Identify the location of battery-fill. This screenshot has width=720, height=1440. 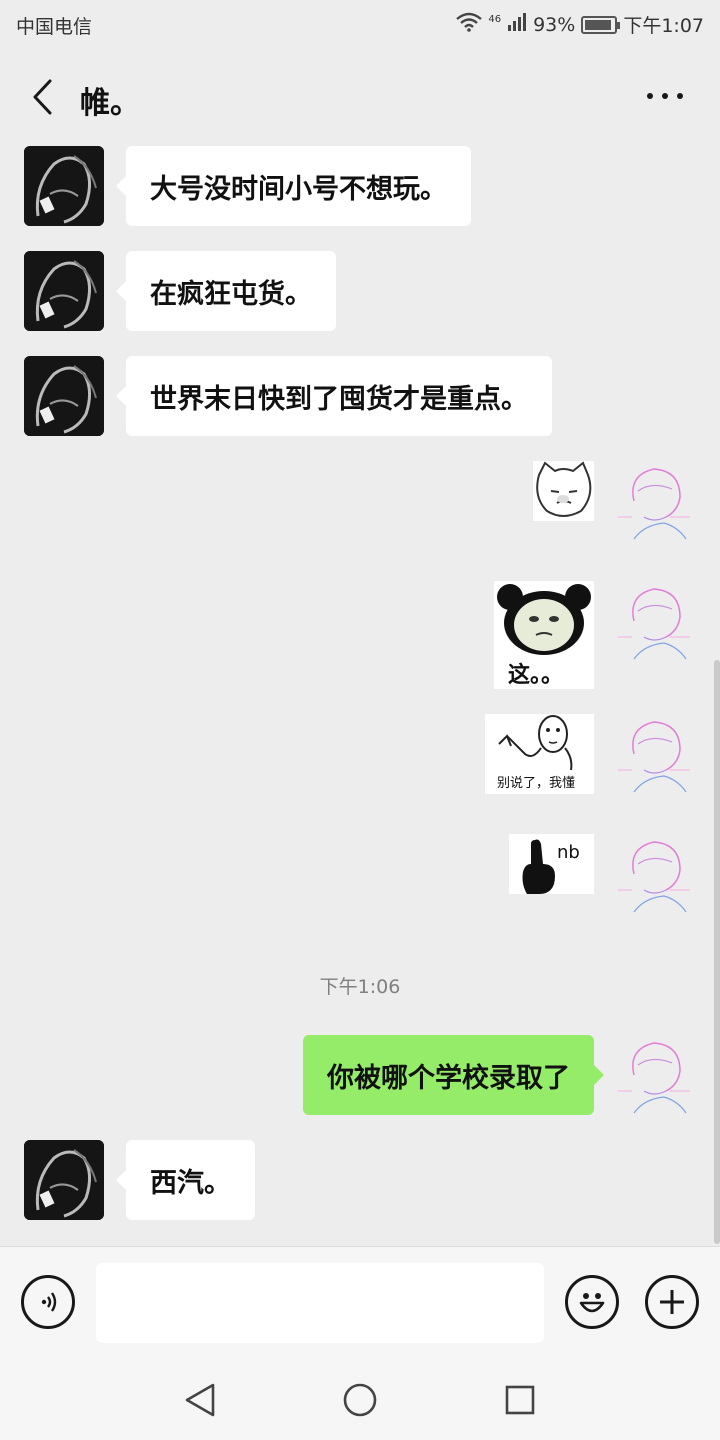
(598, 24).